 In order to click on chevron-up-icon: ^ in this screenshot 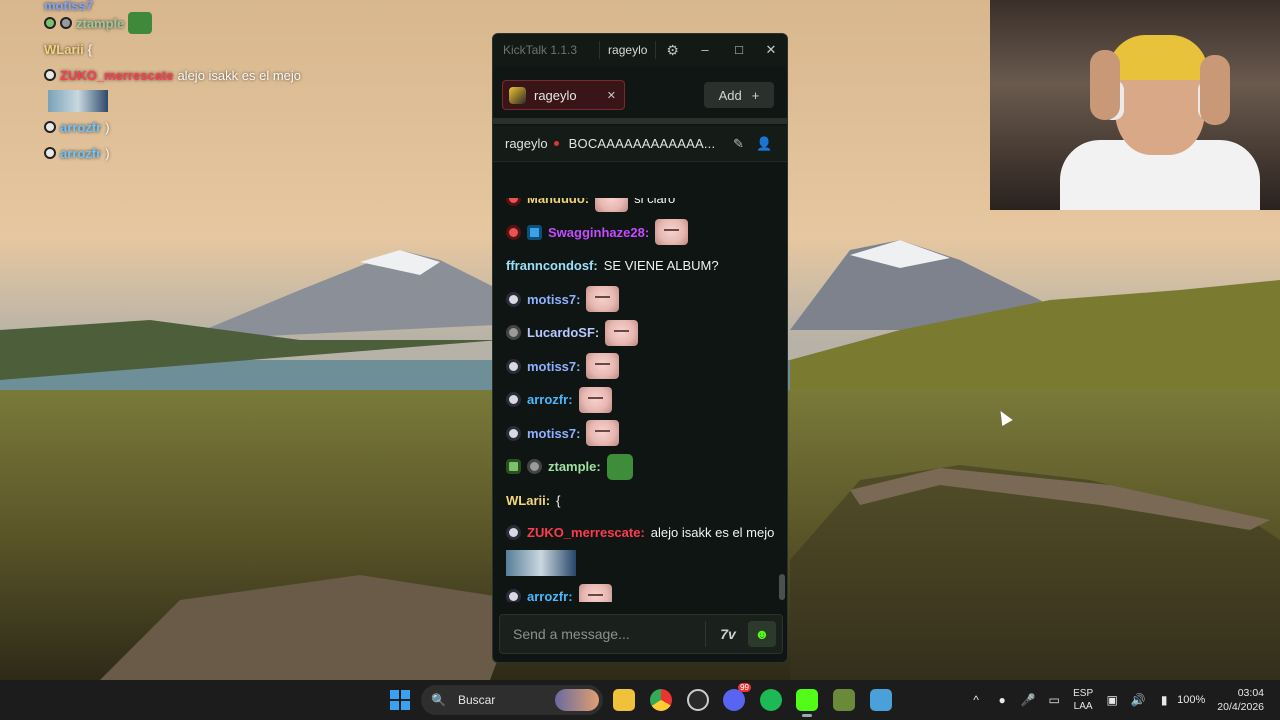, I will do `click(976, 700)`.